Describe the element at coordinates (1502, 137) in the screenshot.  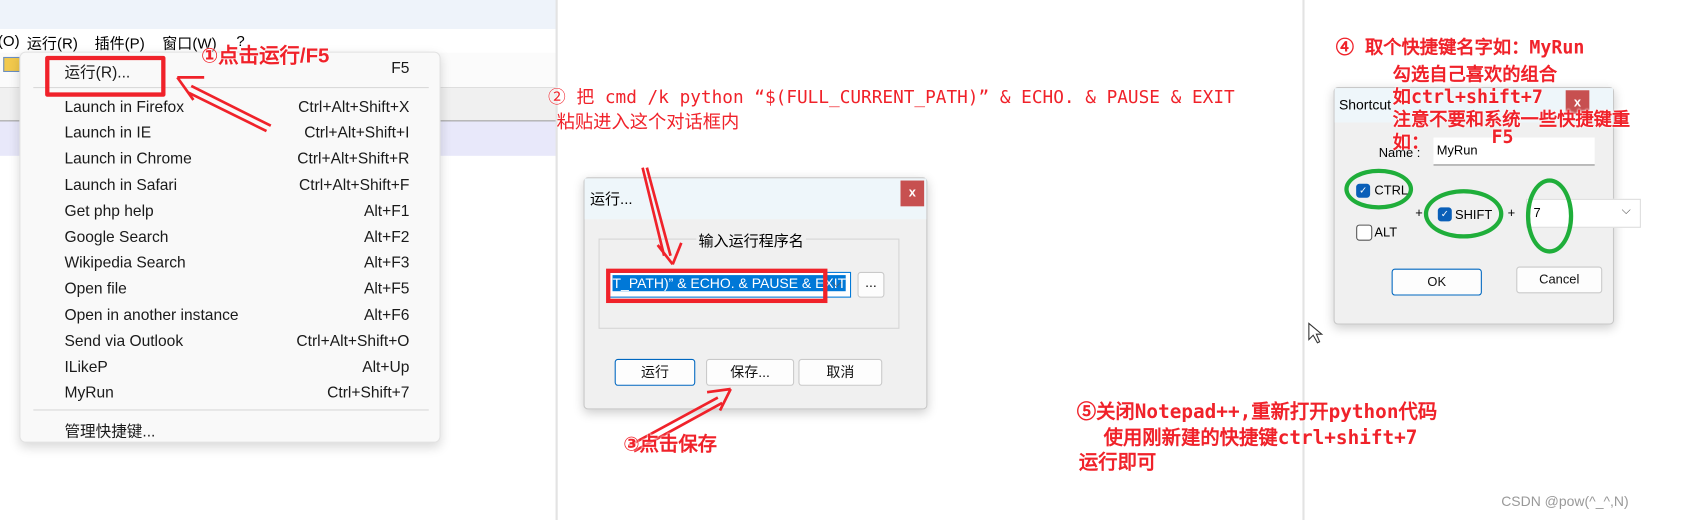
I see `annotation-step4-line5b: F5` at that location.